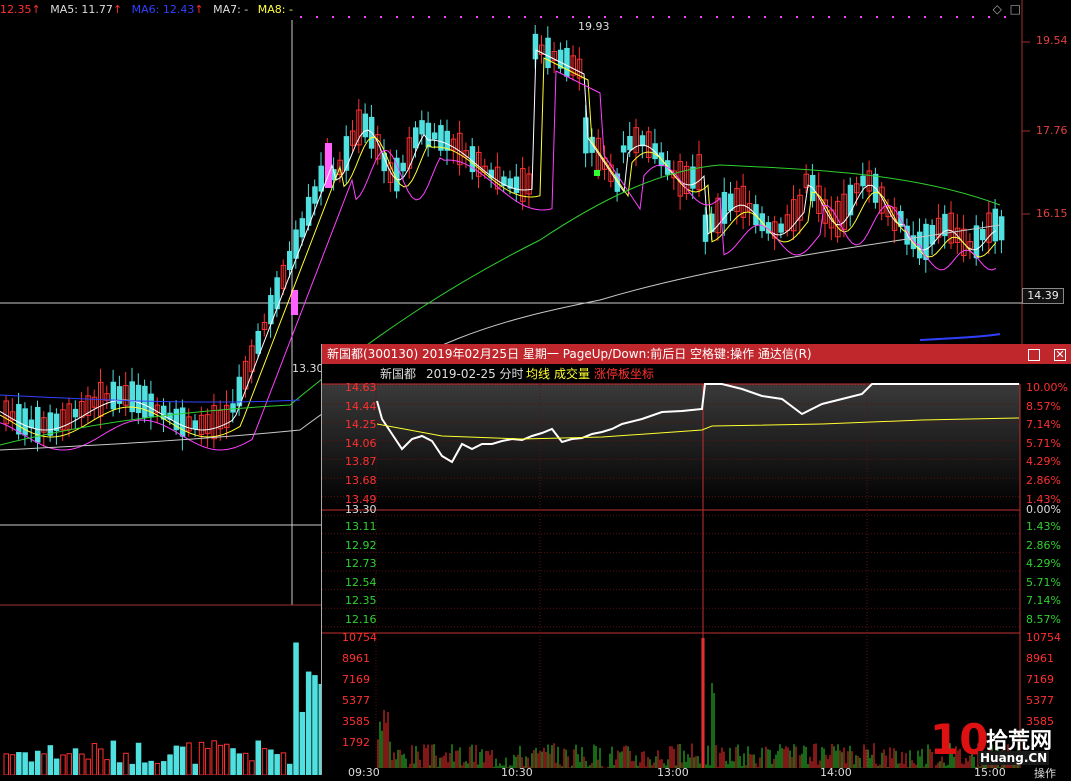 This screenshot has height=781, width=1071. Describe the element at coordinates (356, 742) in the screenshot. I see `volume-tick: 1792` at that location.